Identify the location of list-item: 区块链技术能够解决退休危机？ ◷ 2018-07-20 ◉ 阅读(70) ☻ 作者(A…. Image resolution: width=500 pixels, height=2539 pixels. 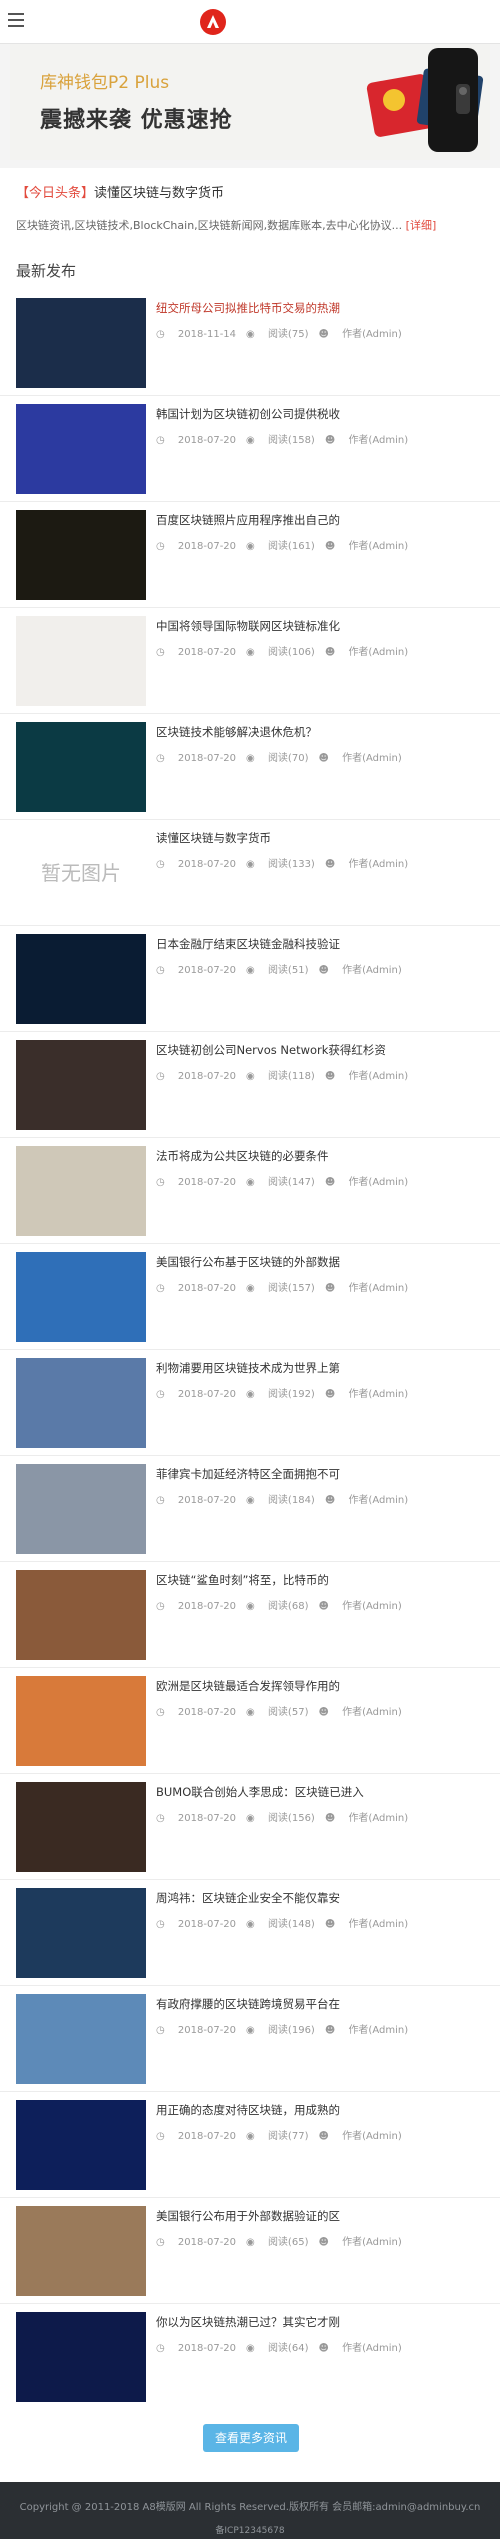
(250, 767).